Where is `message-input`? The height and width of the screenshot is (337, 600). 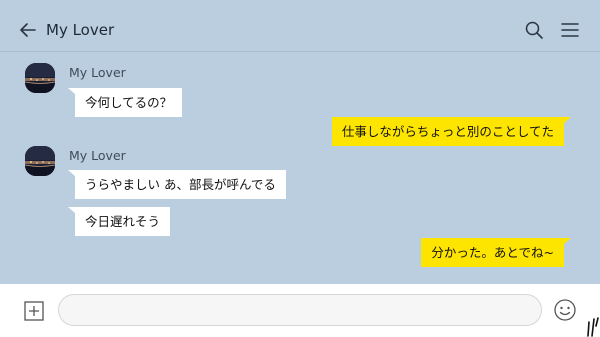 message-input is located at coordinates (300, 310).